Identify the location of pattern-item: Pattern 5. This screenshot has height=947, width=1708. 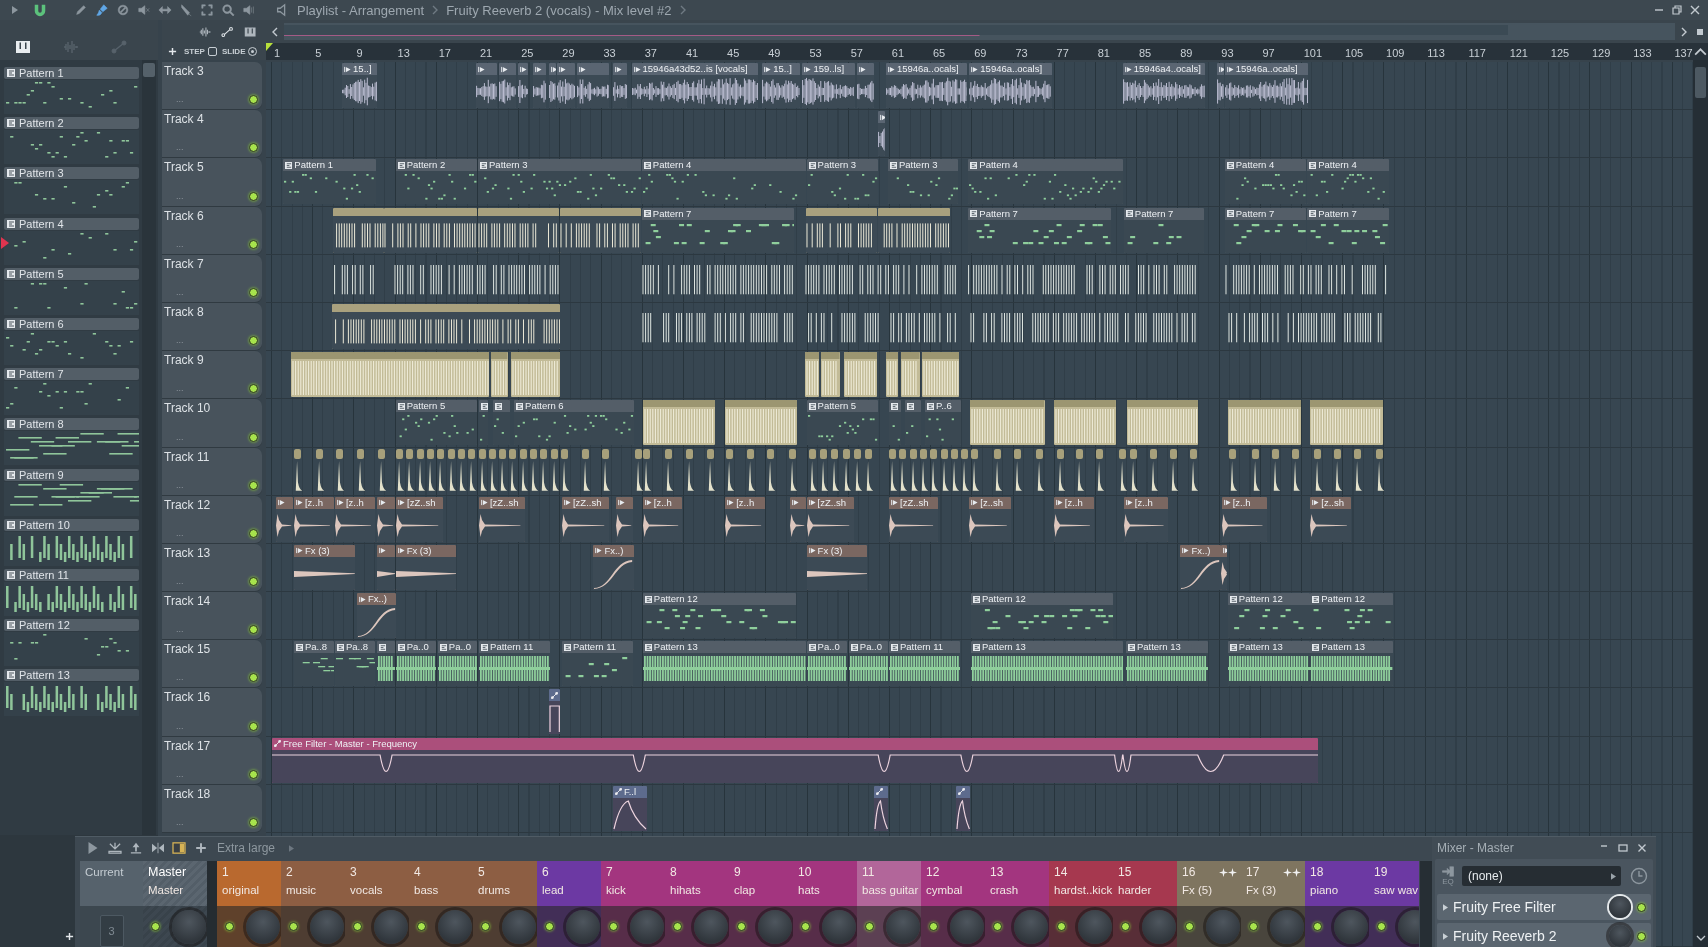
(71, 273).